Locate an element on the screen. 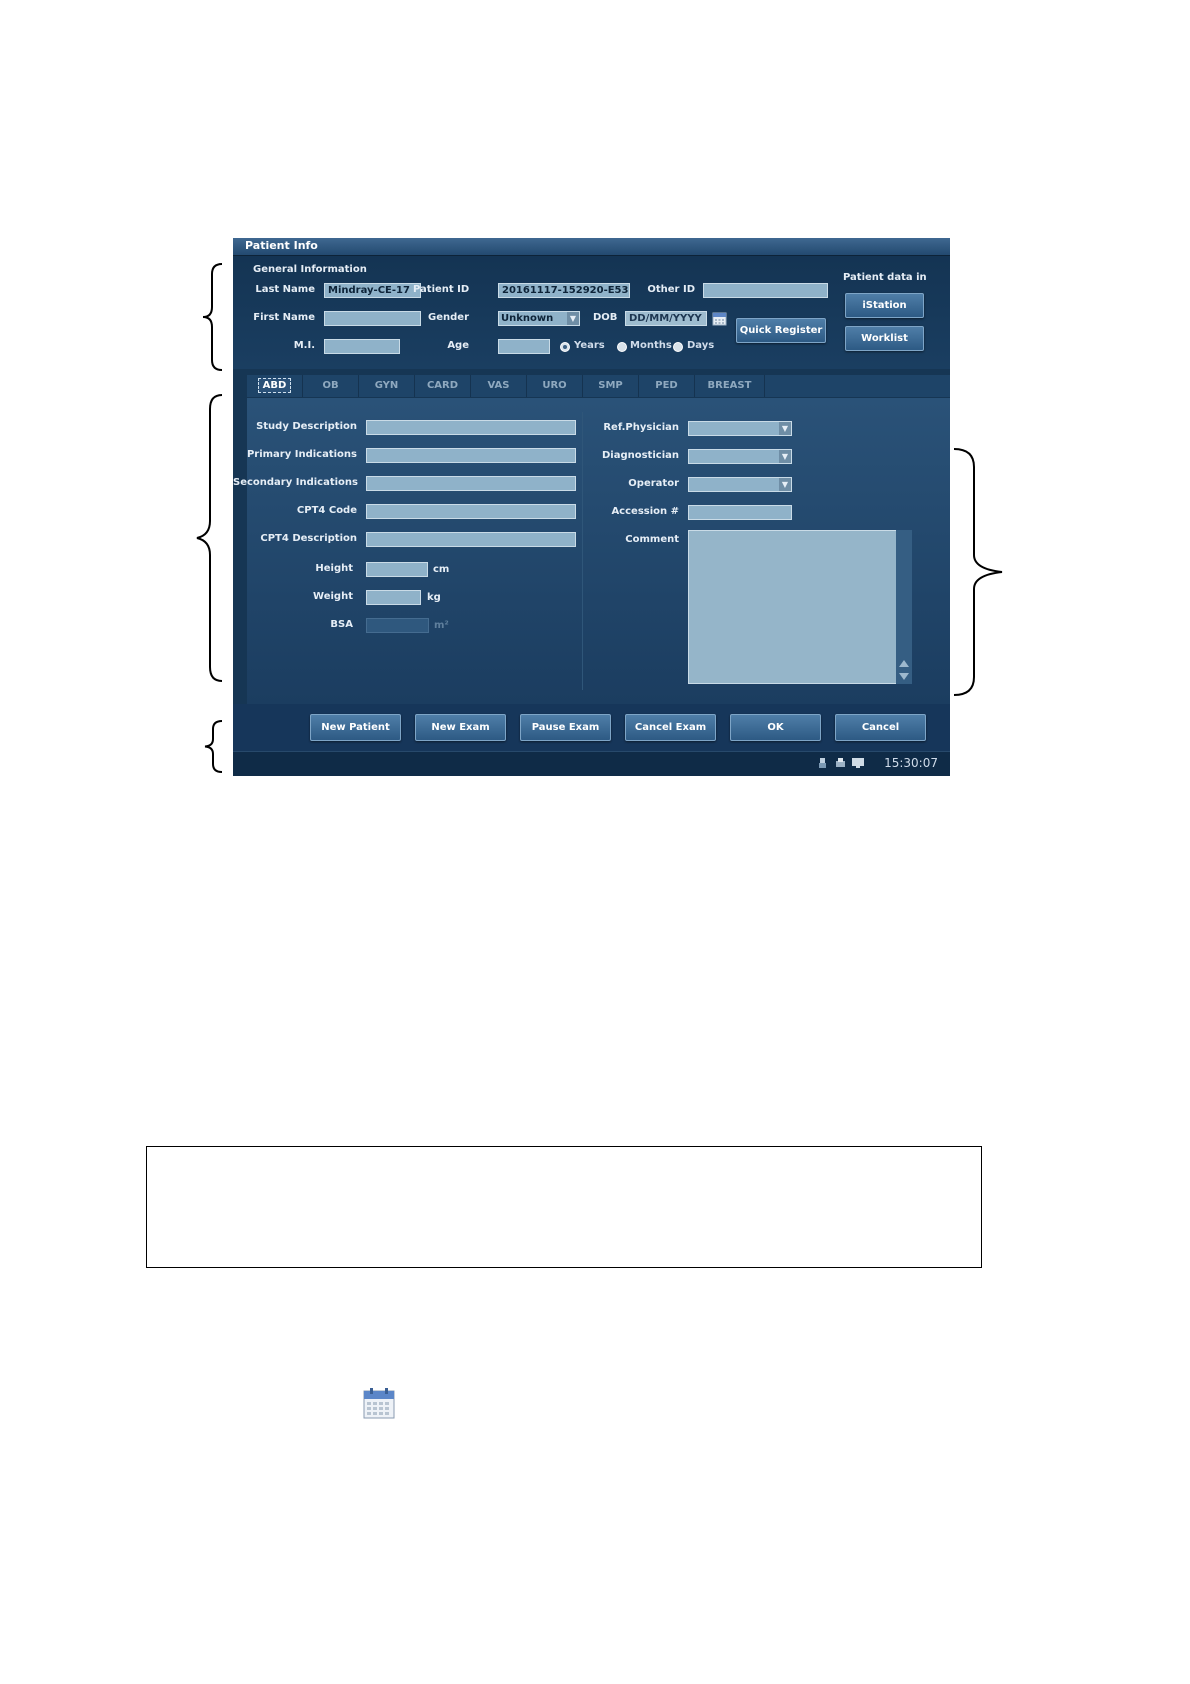 This screenshot has width=1190, height=1684. secondary-indications-label: Secondary Indications is located at coordinates (295, 482).